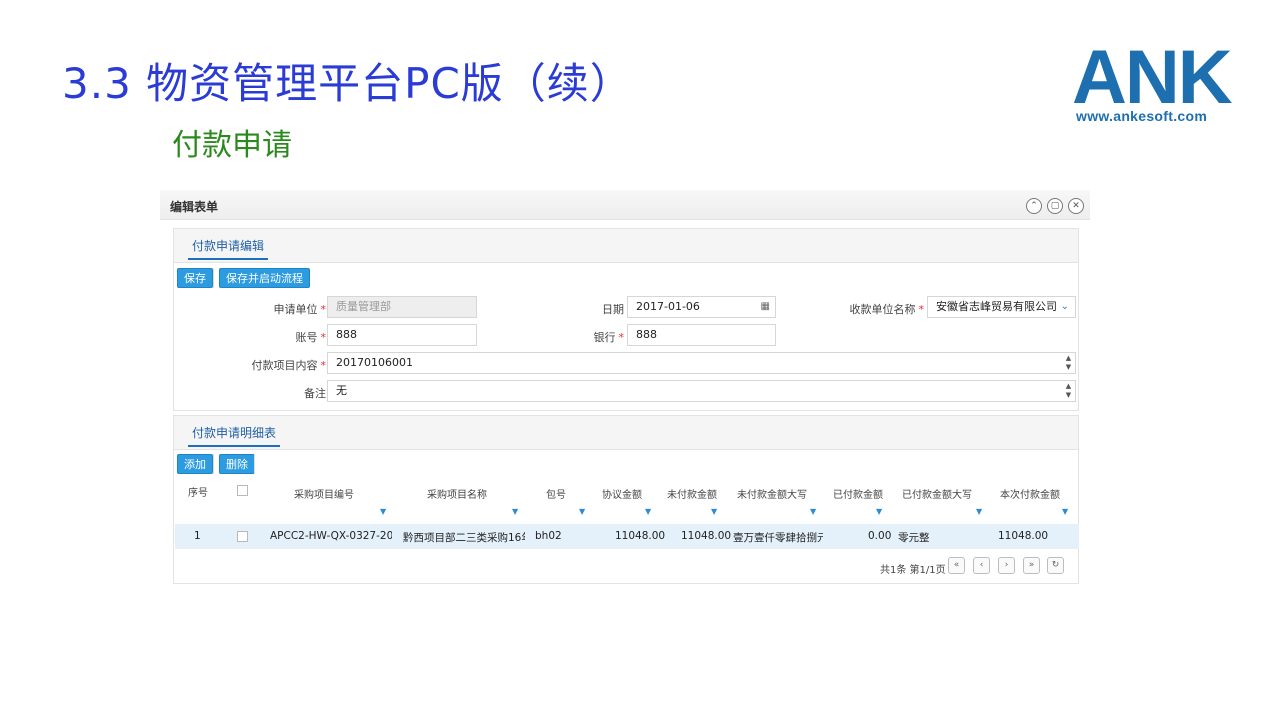 The image size is (1280, 720). I want to click on slide-subtitle: 付款申请, so click(232, 145).